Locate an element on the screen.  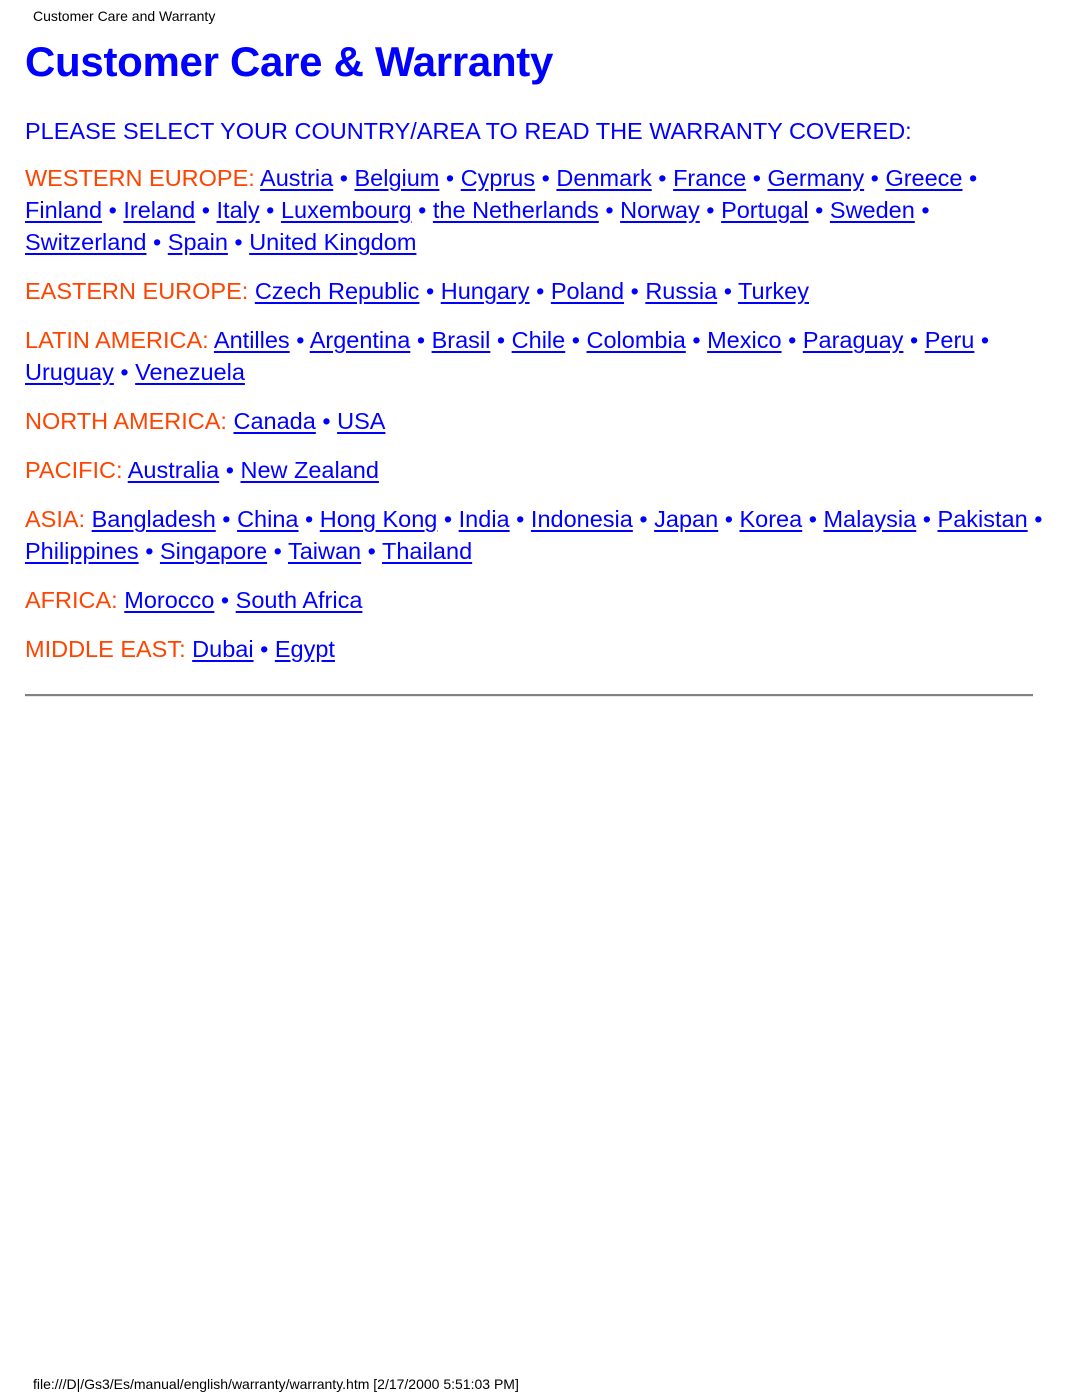
country-link-chile: Chile is located at coordinates (539, 340).